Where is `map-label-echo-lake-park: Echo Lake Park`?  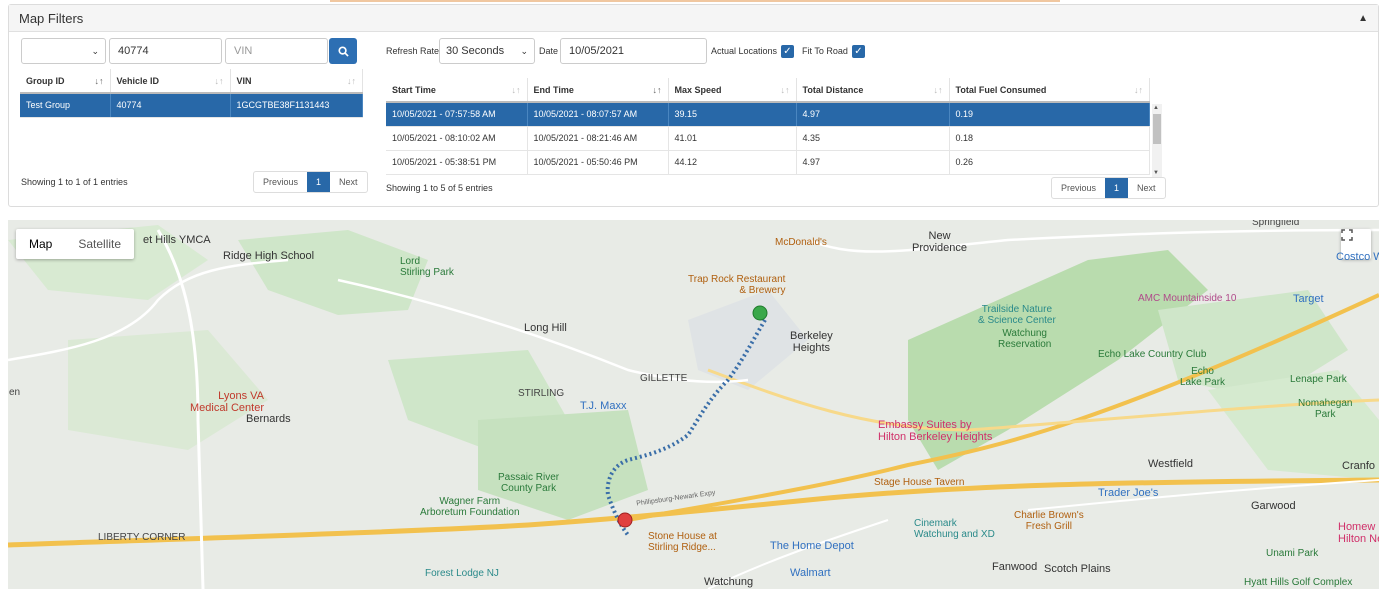
map-label-echo-lake-park: Echo Lake Park is located at coordinates (1203, 377).